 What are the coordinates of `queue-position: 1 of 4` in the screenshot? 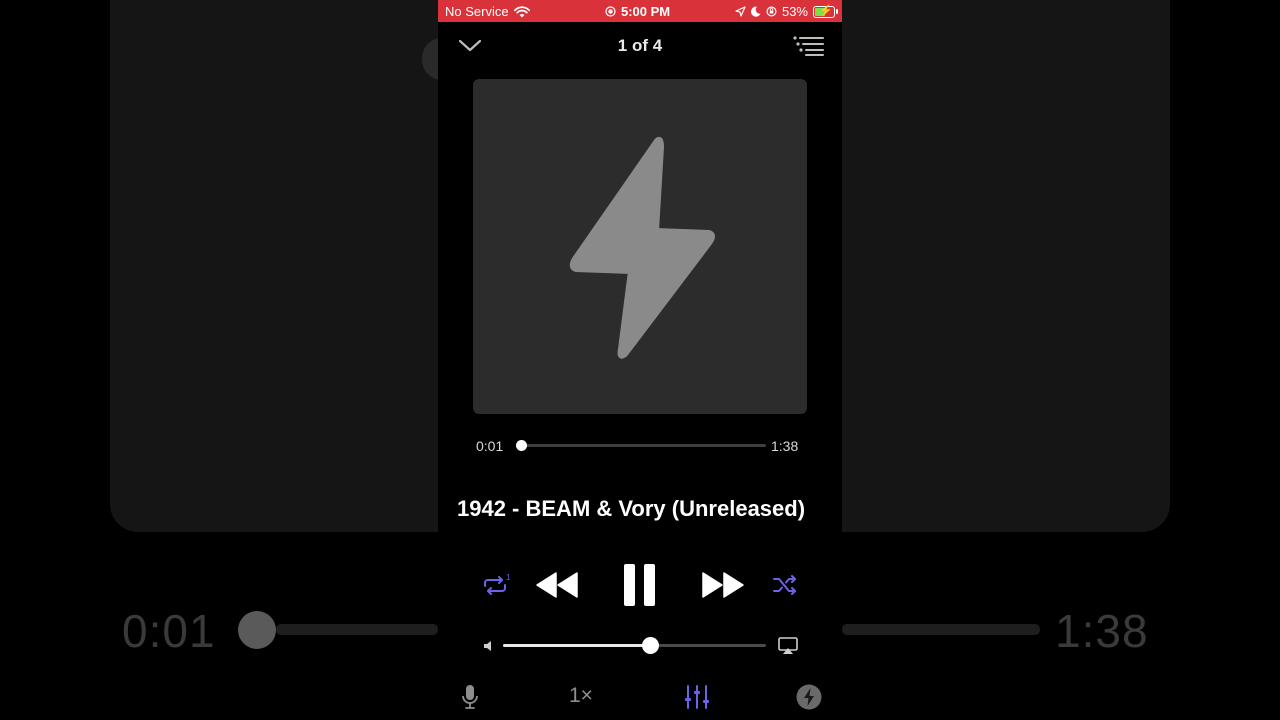 It's located at (640, 45).